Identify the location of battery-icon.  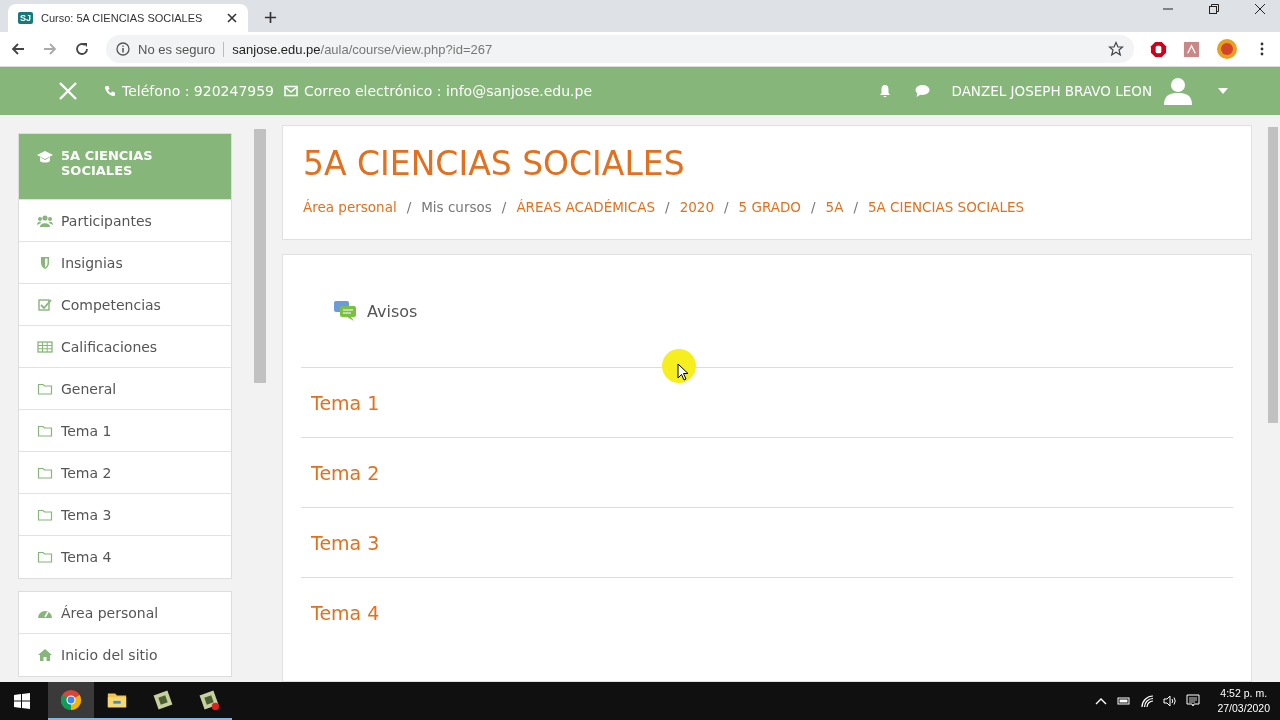
(1124, 701).